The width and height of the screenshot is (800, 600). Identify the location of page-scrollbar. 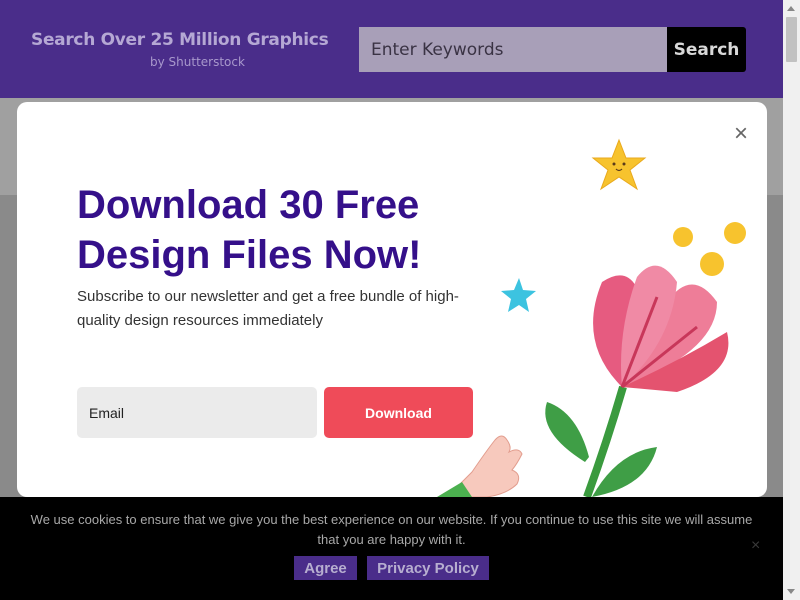
(791, 300).